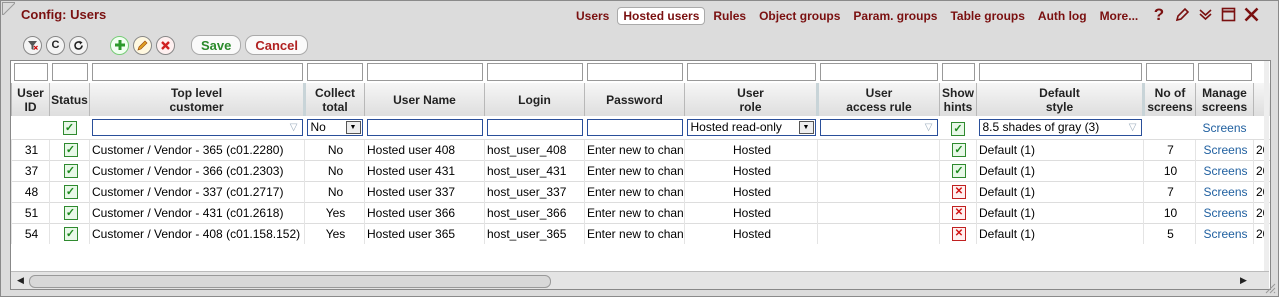 This screenshot has width=1279, height=297. What do you see at coordinates (216, 45) in the screenshot?
I see `save-button: Save` at bounding box center [216, 45].